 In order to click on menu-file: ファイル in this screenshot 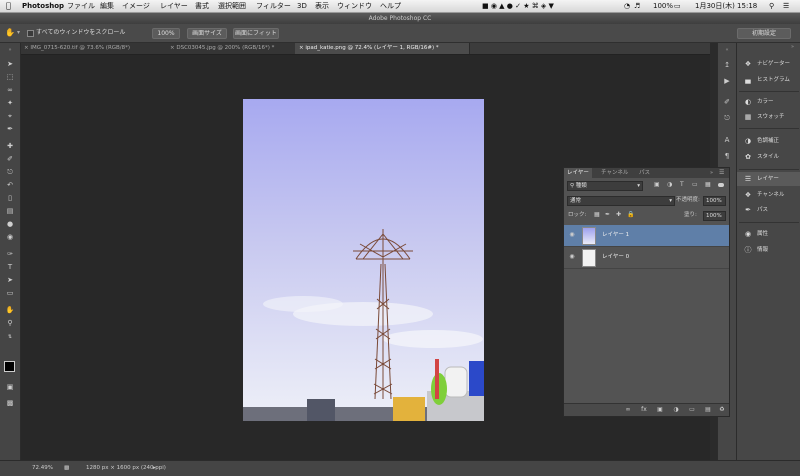, I will do `click(81, 6)`.